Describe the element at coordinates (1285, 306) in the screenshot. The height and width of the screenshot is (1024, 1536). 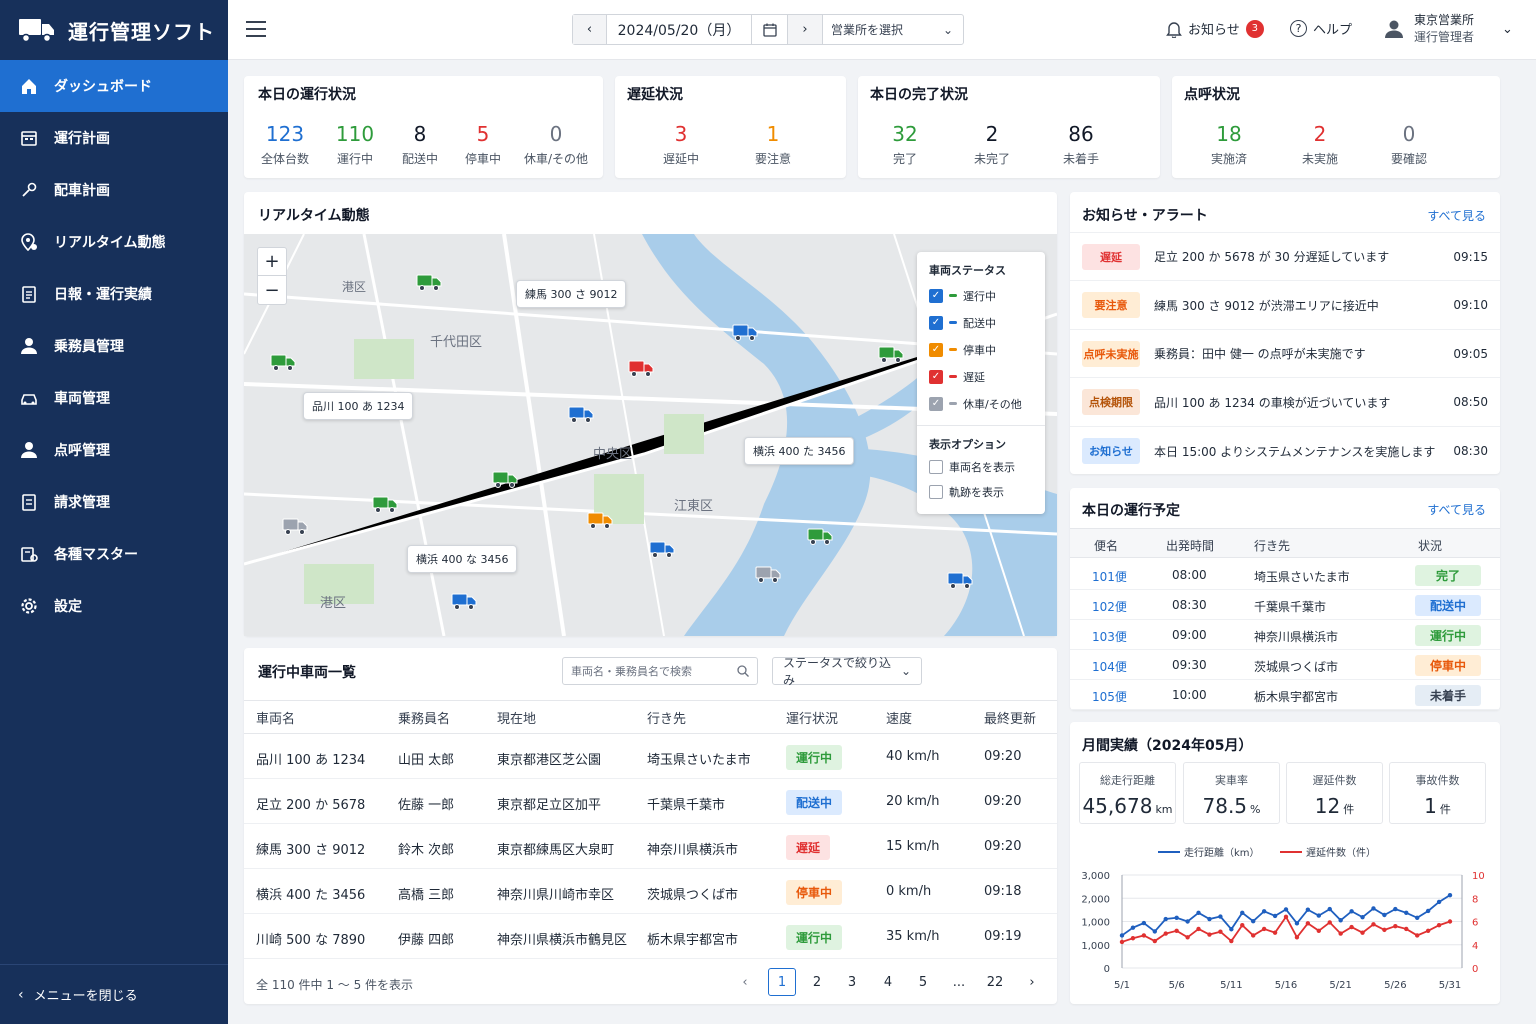
I see `alert-item: 要注意 練馬 300 さ 9012 が渋滞エリアに接近中 09:10` at that location.